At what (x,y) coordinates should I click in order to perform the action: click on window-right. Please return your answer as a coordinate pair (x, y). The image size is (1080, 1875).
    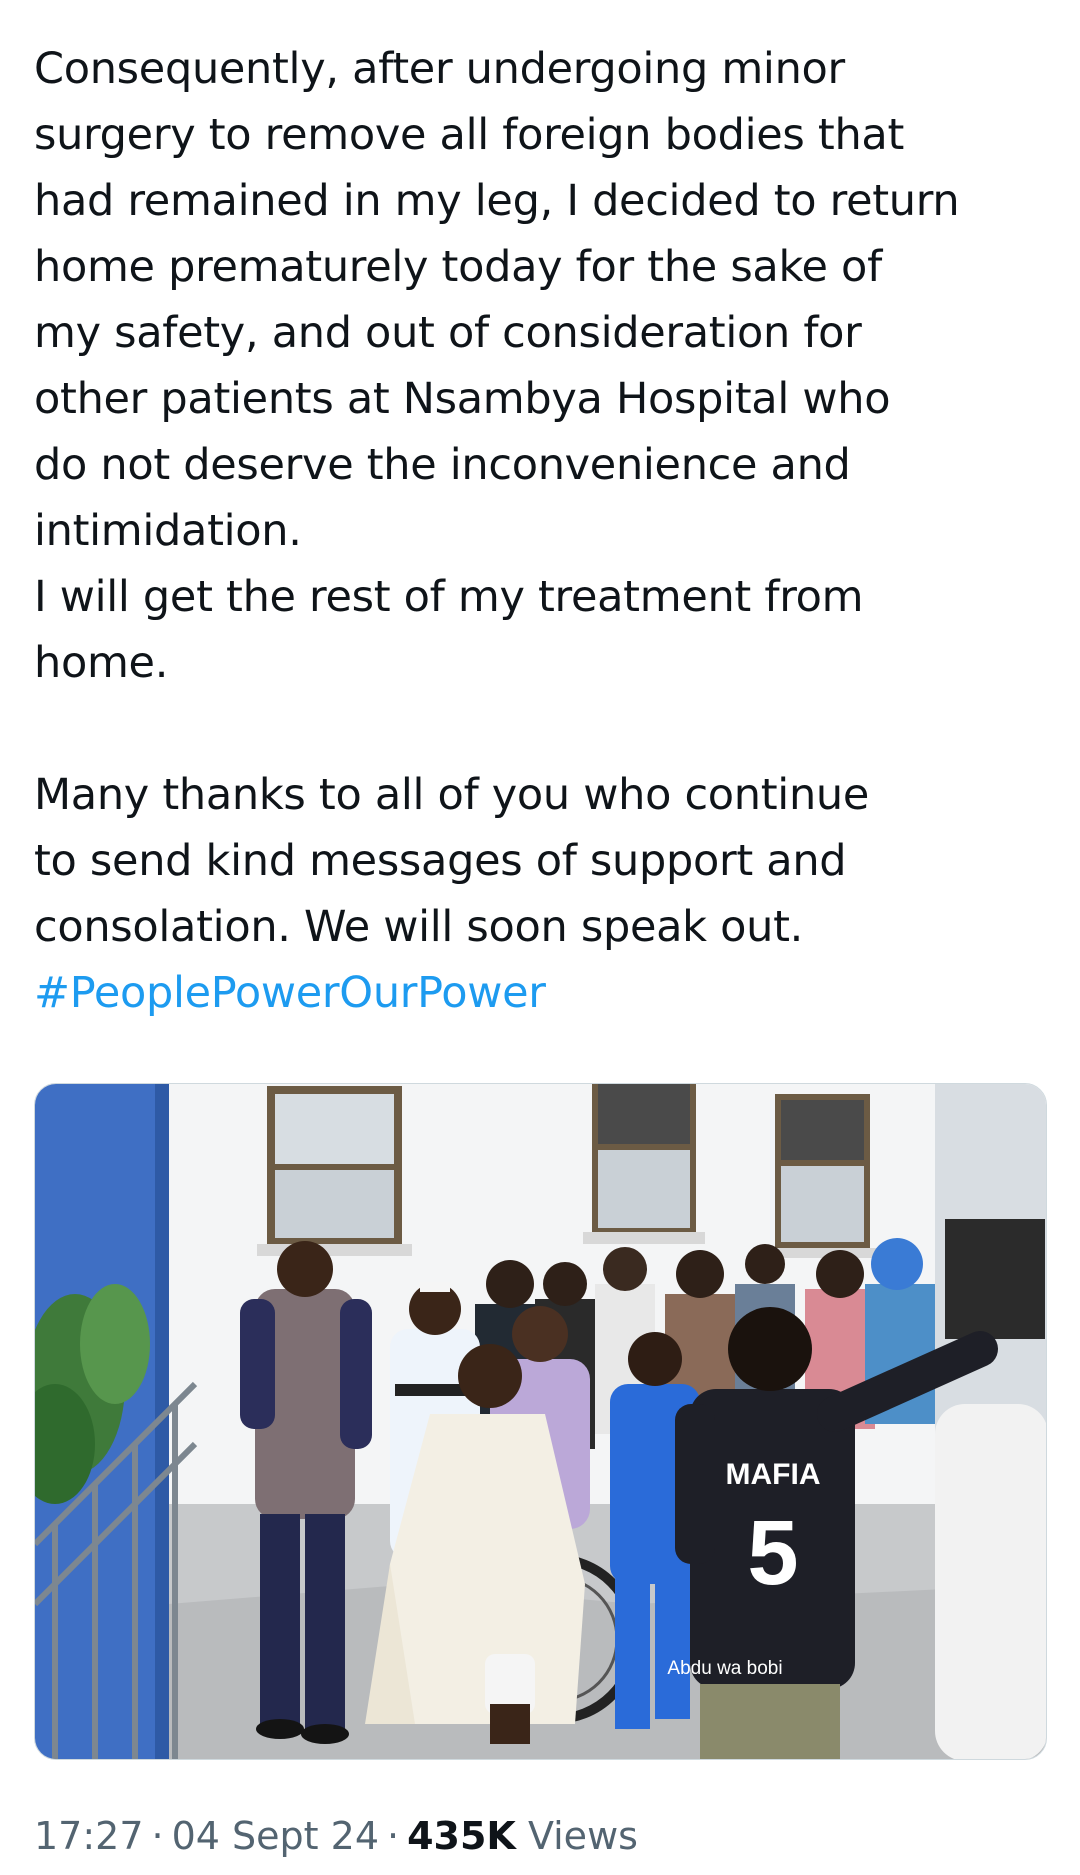
    Looking at the image, I should click on (822, 1176).